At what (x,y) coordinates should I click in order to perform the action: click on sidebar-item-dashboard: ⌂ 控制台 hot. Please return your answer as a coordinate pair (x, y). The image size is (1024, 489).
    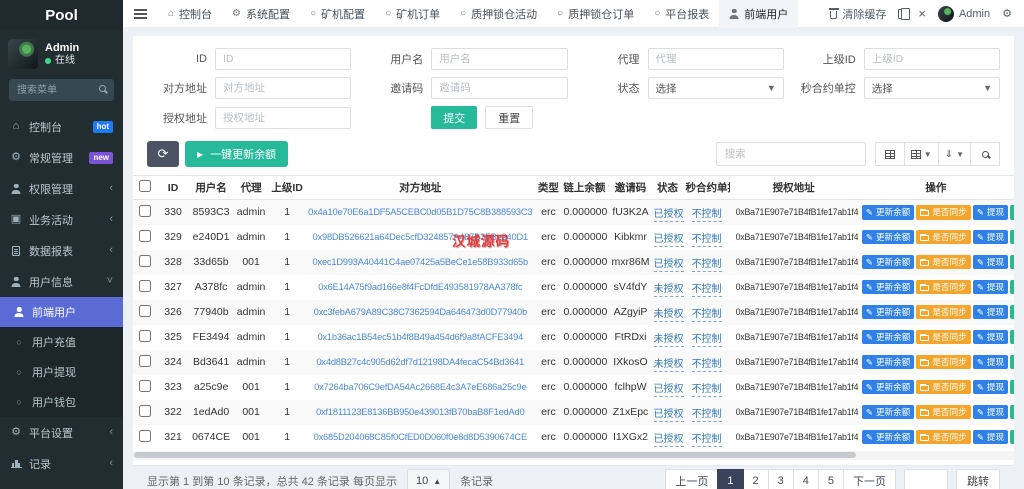
    Looking at the image, I should click on (61, 126).